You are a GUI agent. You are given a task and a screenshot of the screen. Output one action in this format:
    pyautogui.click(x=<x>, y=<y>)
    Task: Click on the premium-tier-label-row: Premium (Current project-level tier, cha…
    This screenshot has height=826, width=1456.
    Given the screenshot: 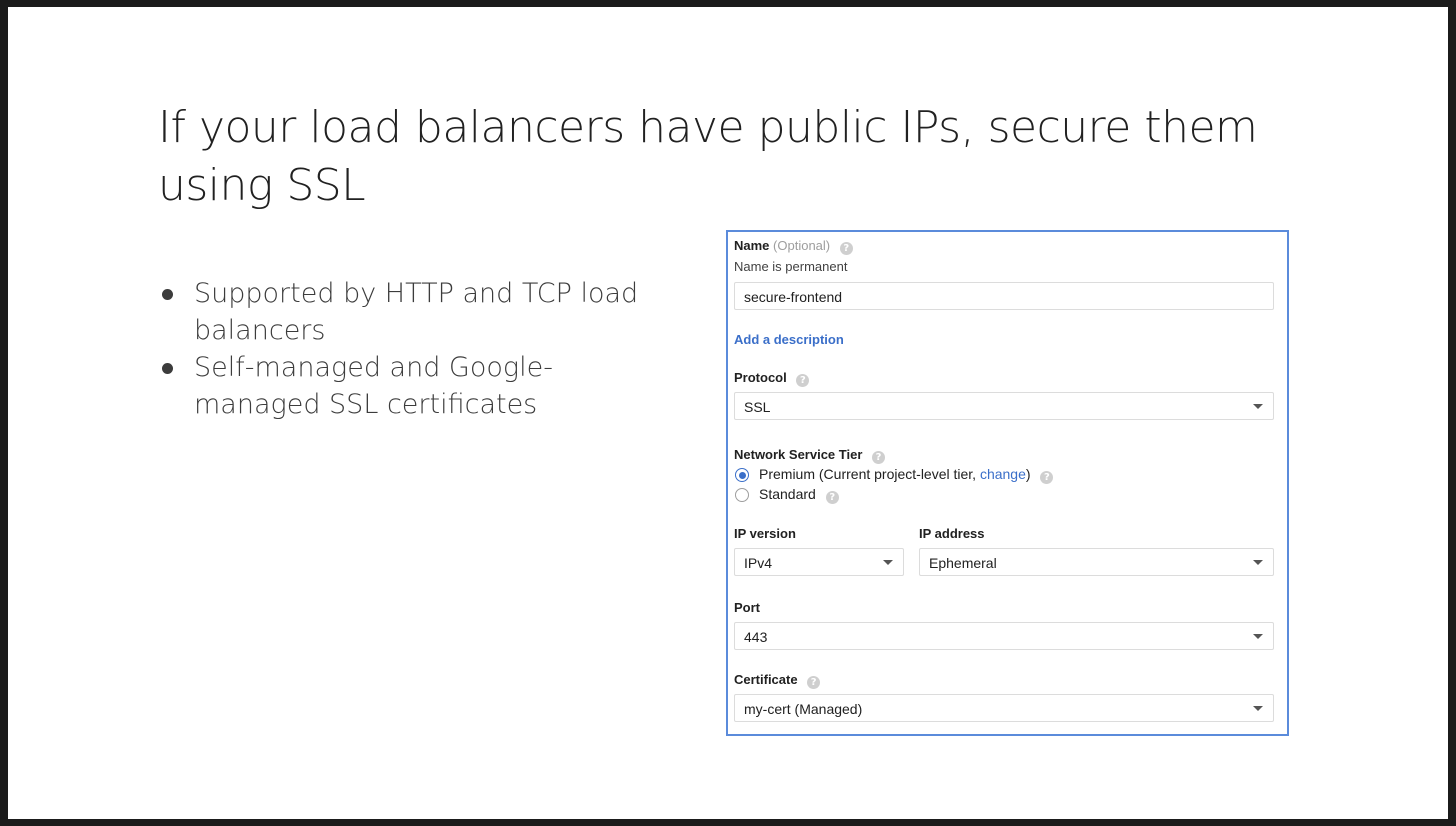 What is the action you would take?
    pyautogui.click(x=906, y=475)
    